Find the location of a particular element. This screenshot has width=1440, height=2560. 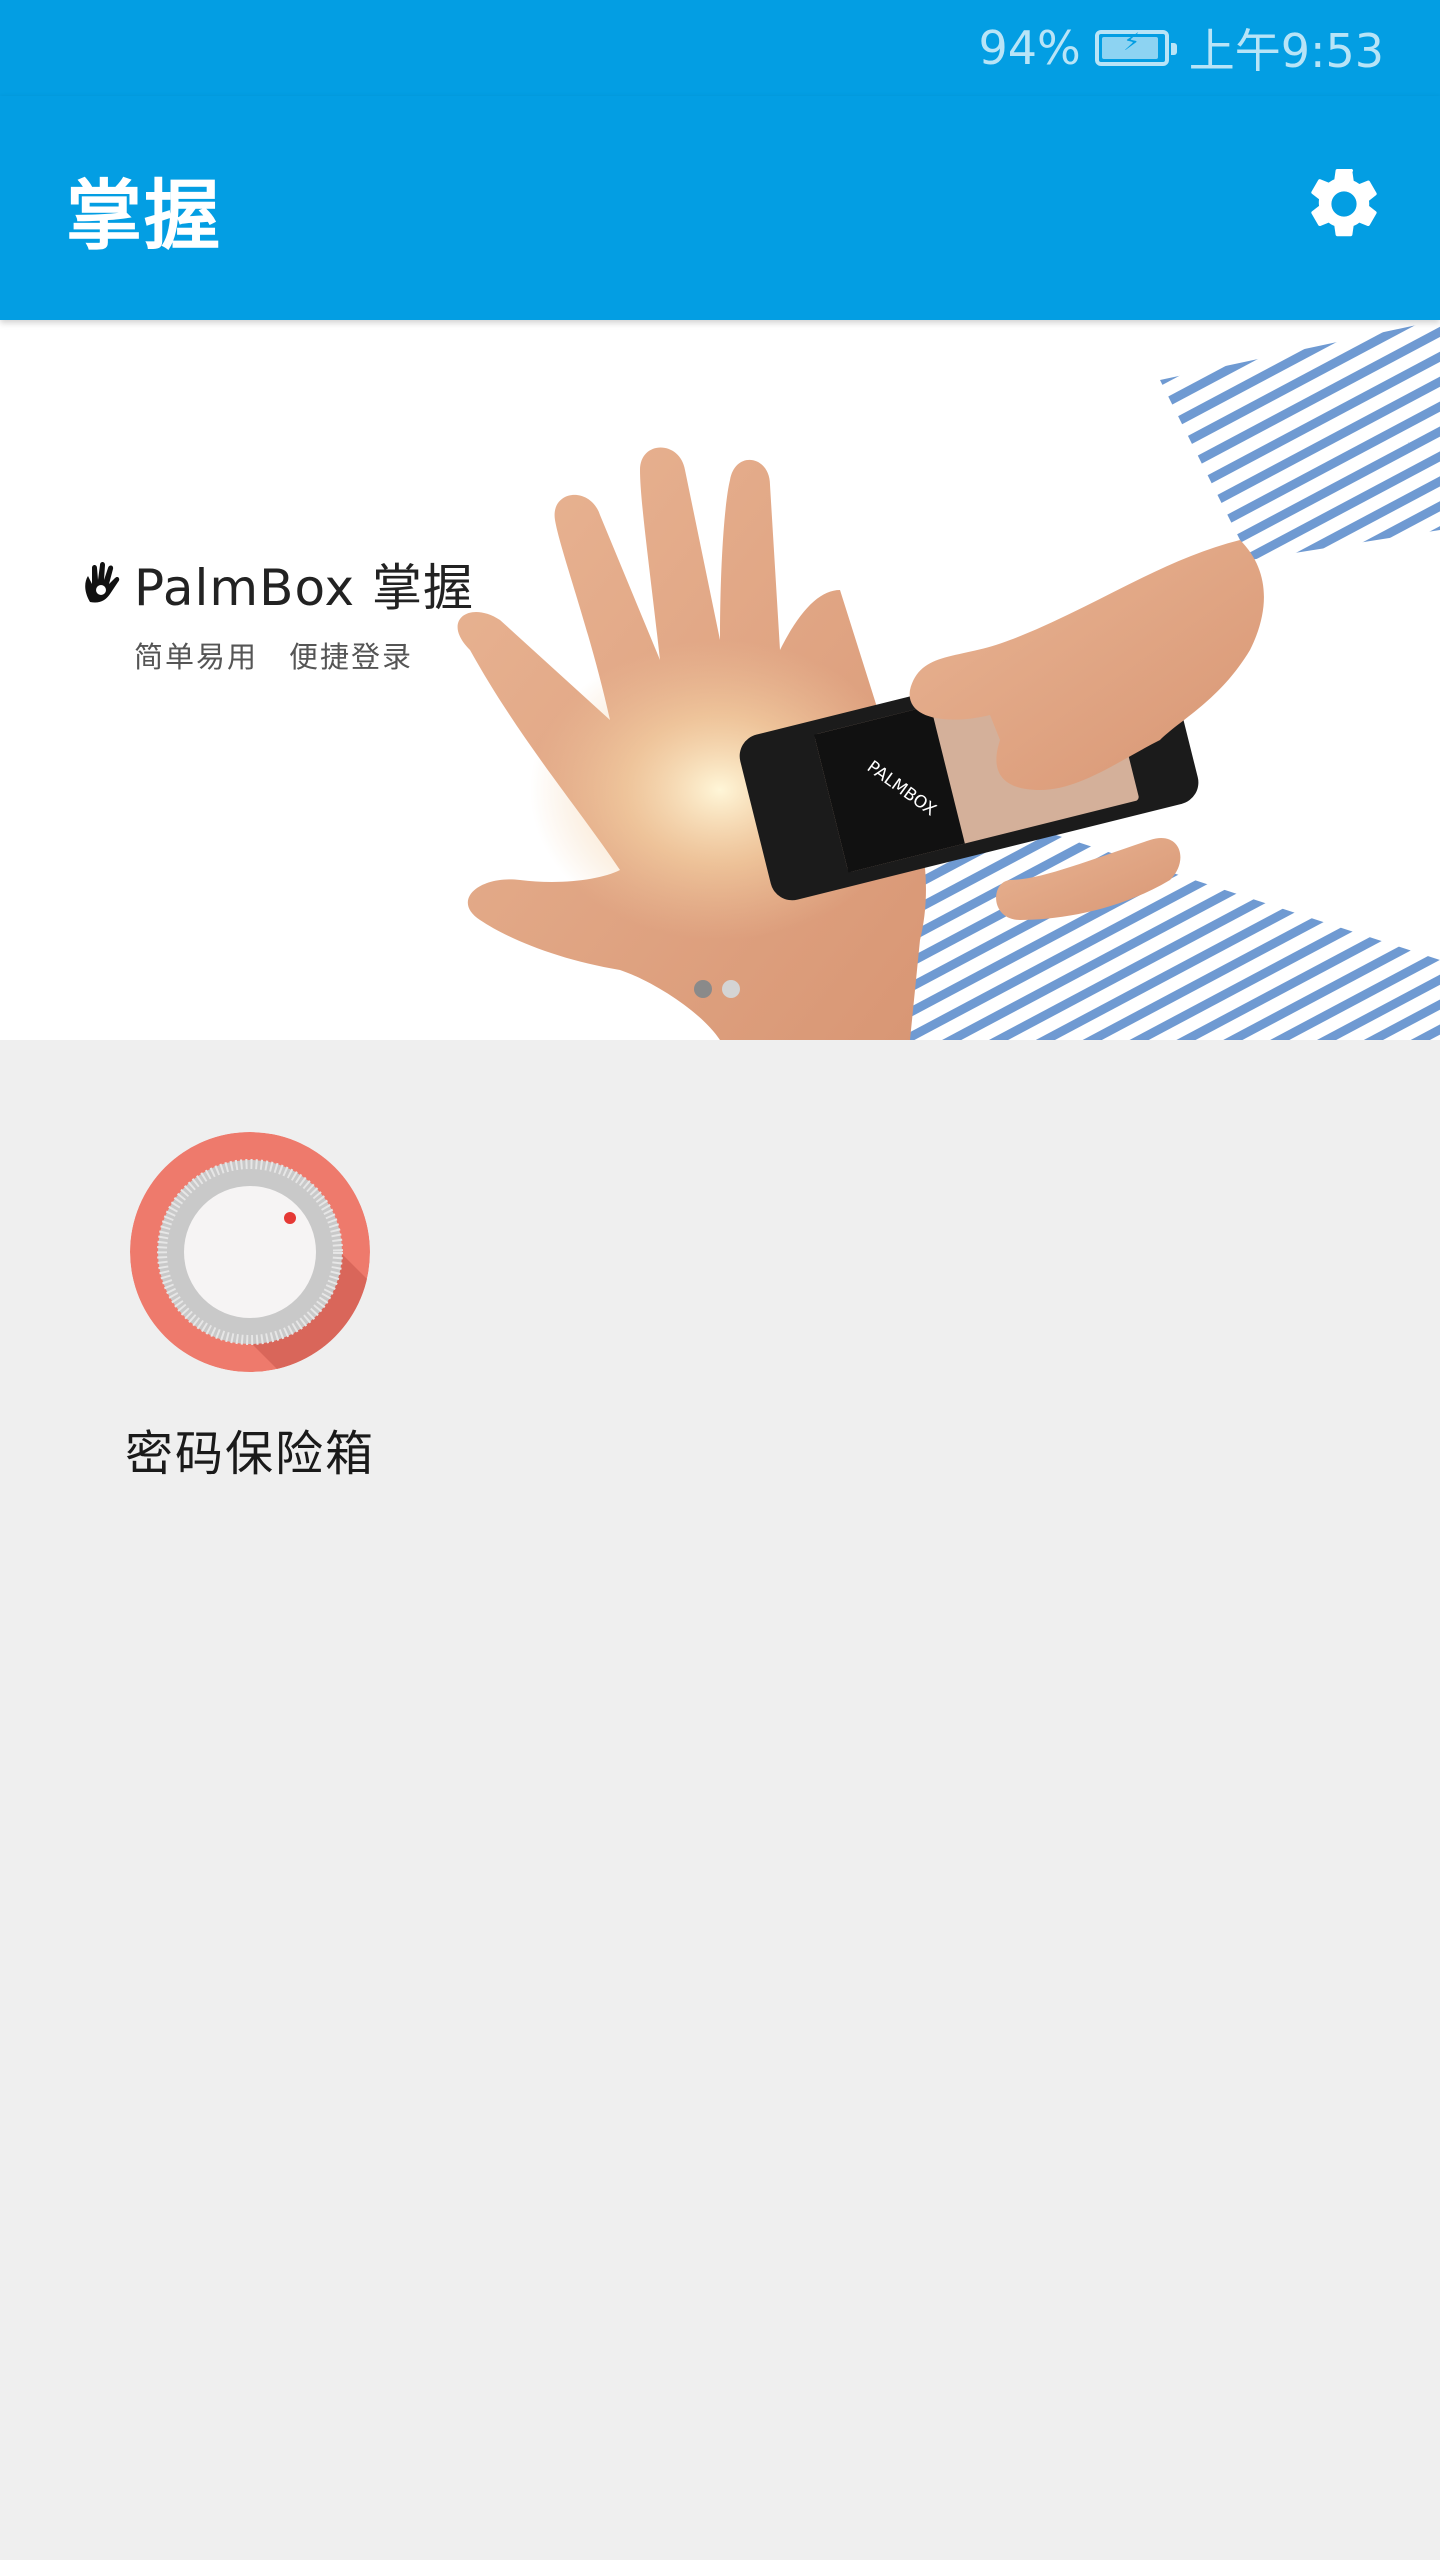

brand-title: PalmBox 掌握 is located at coordinates (304, 588).